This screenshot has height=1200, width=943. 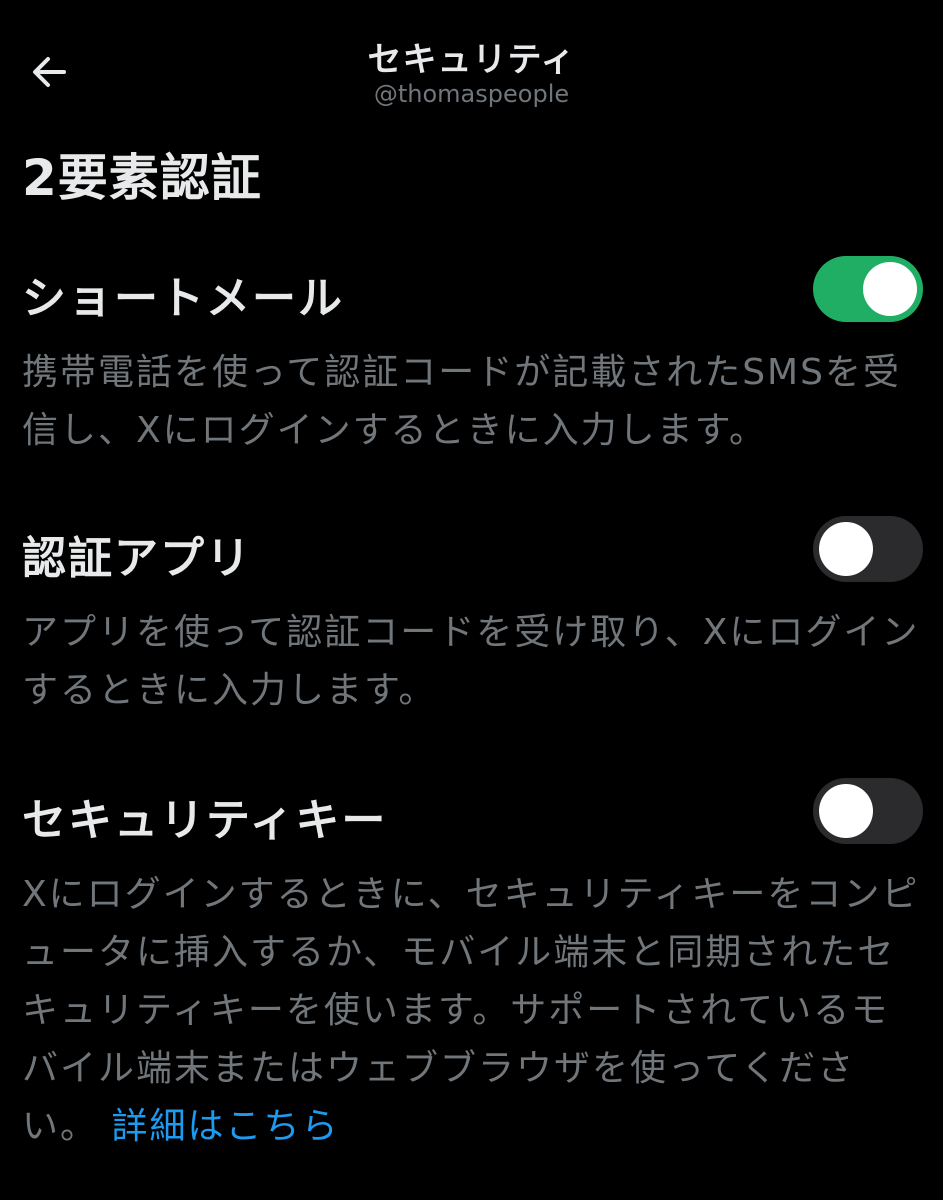 What do you see at coordinates (471, 94) in the screenshot?
I see `account-handle: @thomaspeople` at bounding box center [471, 94].